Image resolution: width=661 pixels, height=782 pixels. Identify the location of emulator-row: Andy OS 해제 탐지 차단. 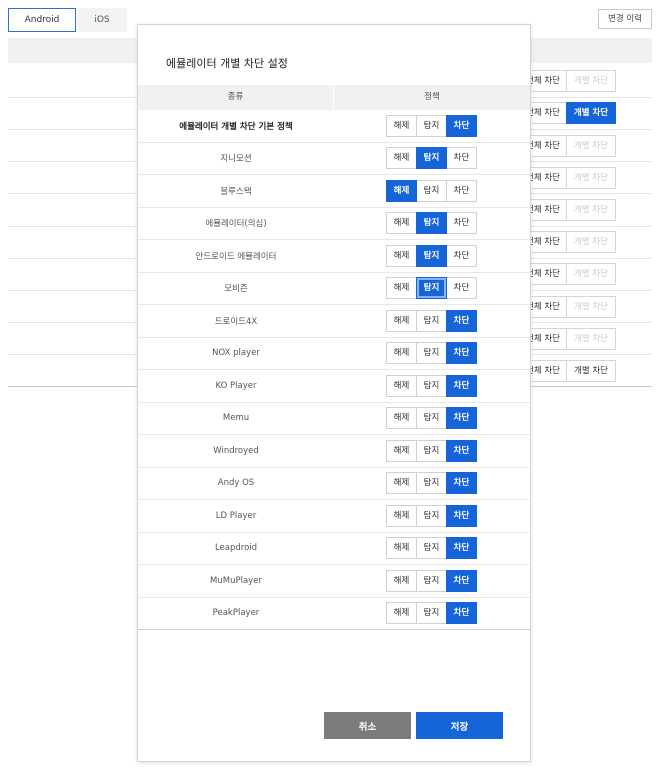
(334, 484).